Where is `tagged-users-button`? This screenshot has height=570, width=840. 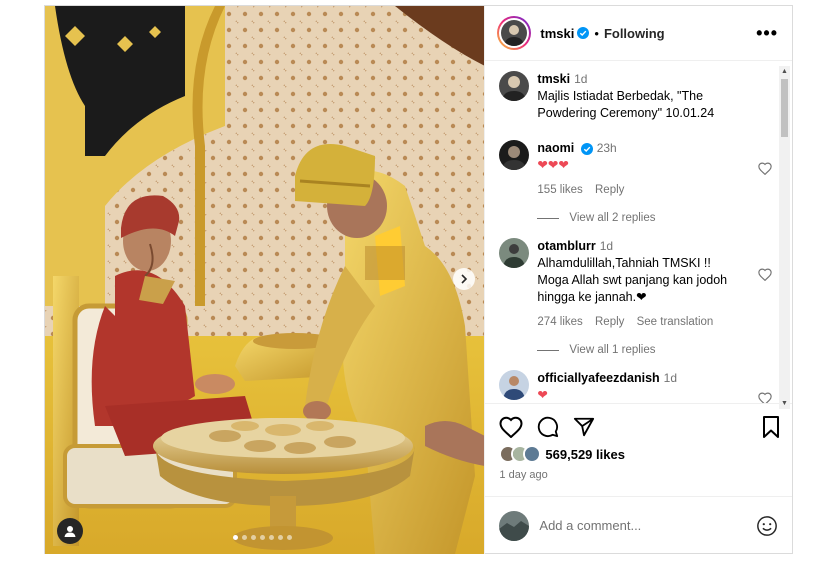
tagged-users-button is located at coordinates (70, 531).